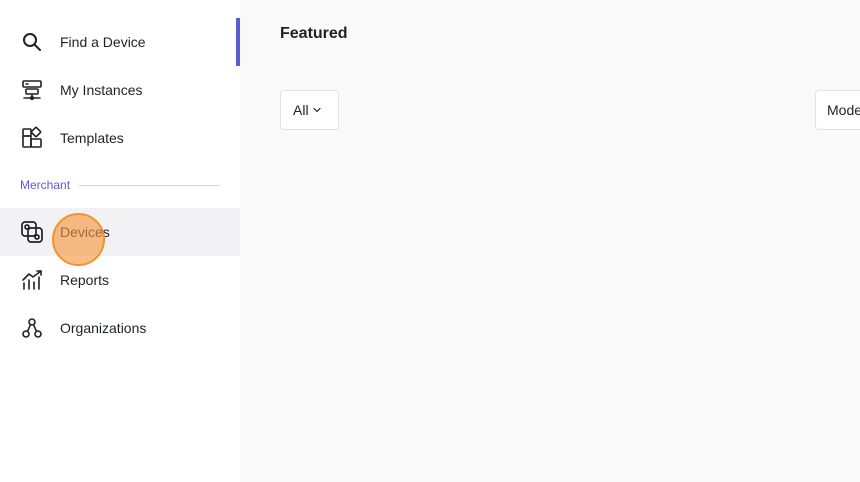  What do you see at coordinates (32, 232) in the screenshot?
I see `devices-link-icon` at bounding box center [32, 232].